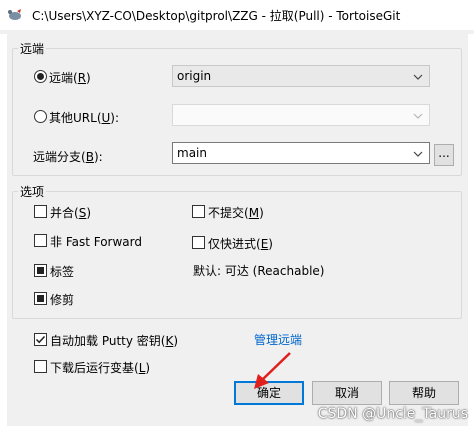 The image size is (474, 426). I want to click on right-background-strip, so click(471, 230).